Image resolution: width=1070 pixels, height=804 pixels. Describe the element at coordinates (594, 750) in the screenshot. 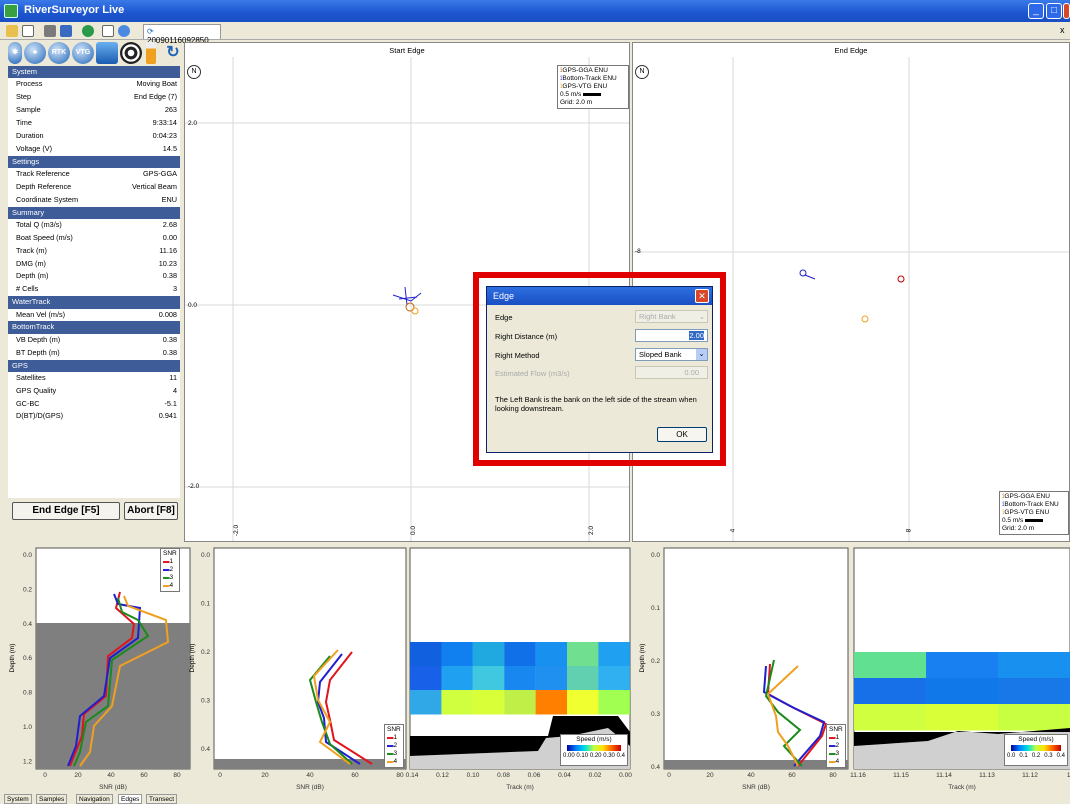

I see `speed-legend-1: Speed (m/s) 0.00 0.10 0.20 0.30 0.4` at that location.